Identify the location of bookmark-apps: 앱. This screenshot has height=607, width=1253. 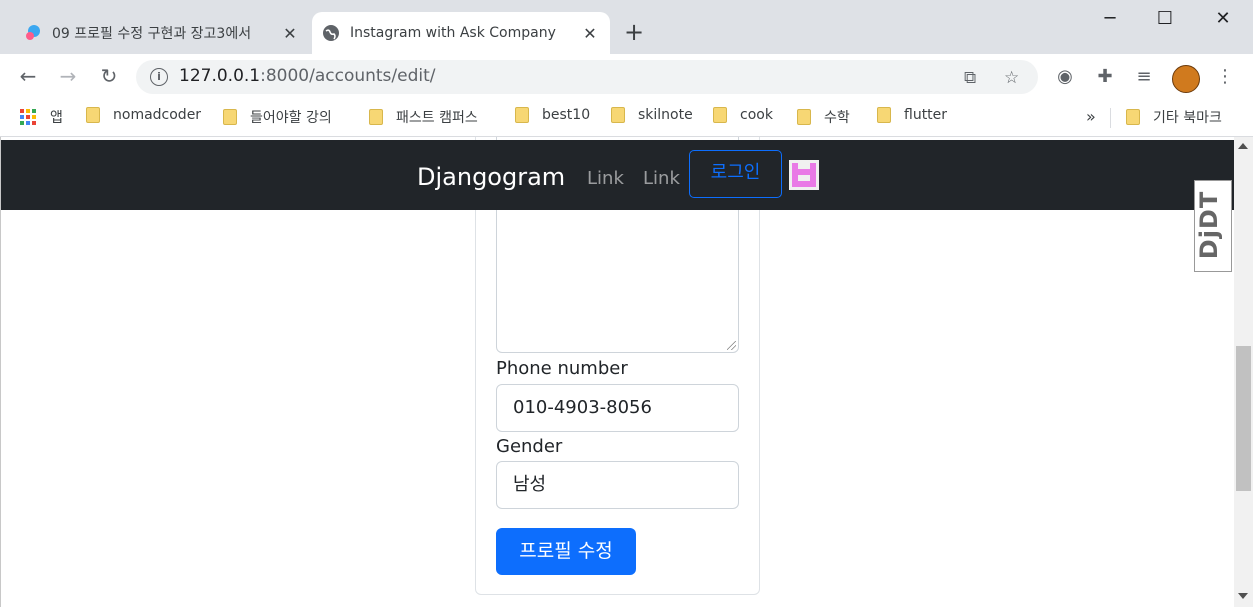
(41, 117).